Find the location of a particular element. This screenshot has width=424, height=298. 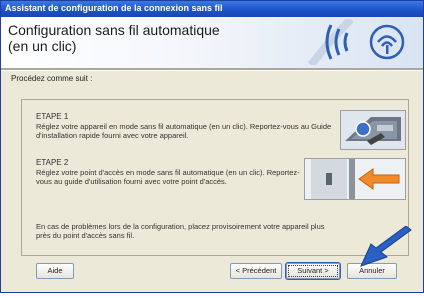

access-point-button-icon is located at coordinates (355, 179).